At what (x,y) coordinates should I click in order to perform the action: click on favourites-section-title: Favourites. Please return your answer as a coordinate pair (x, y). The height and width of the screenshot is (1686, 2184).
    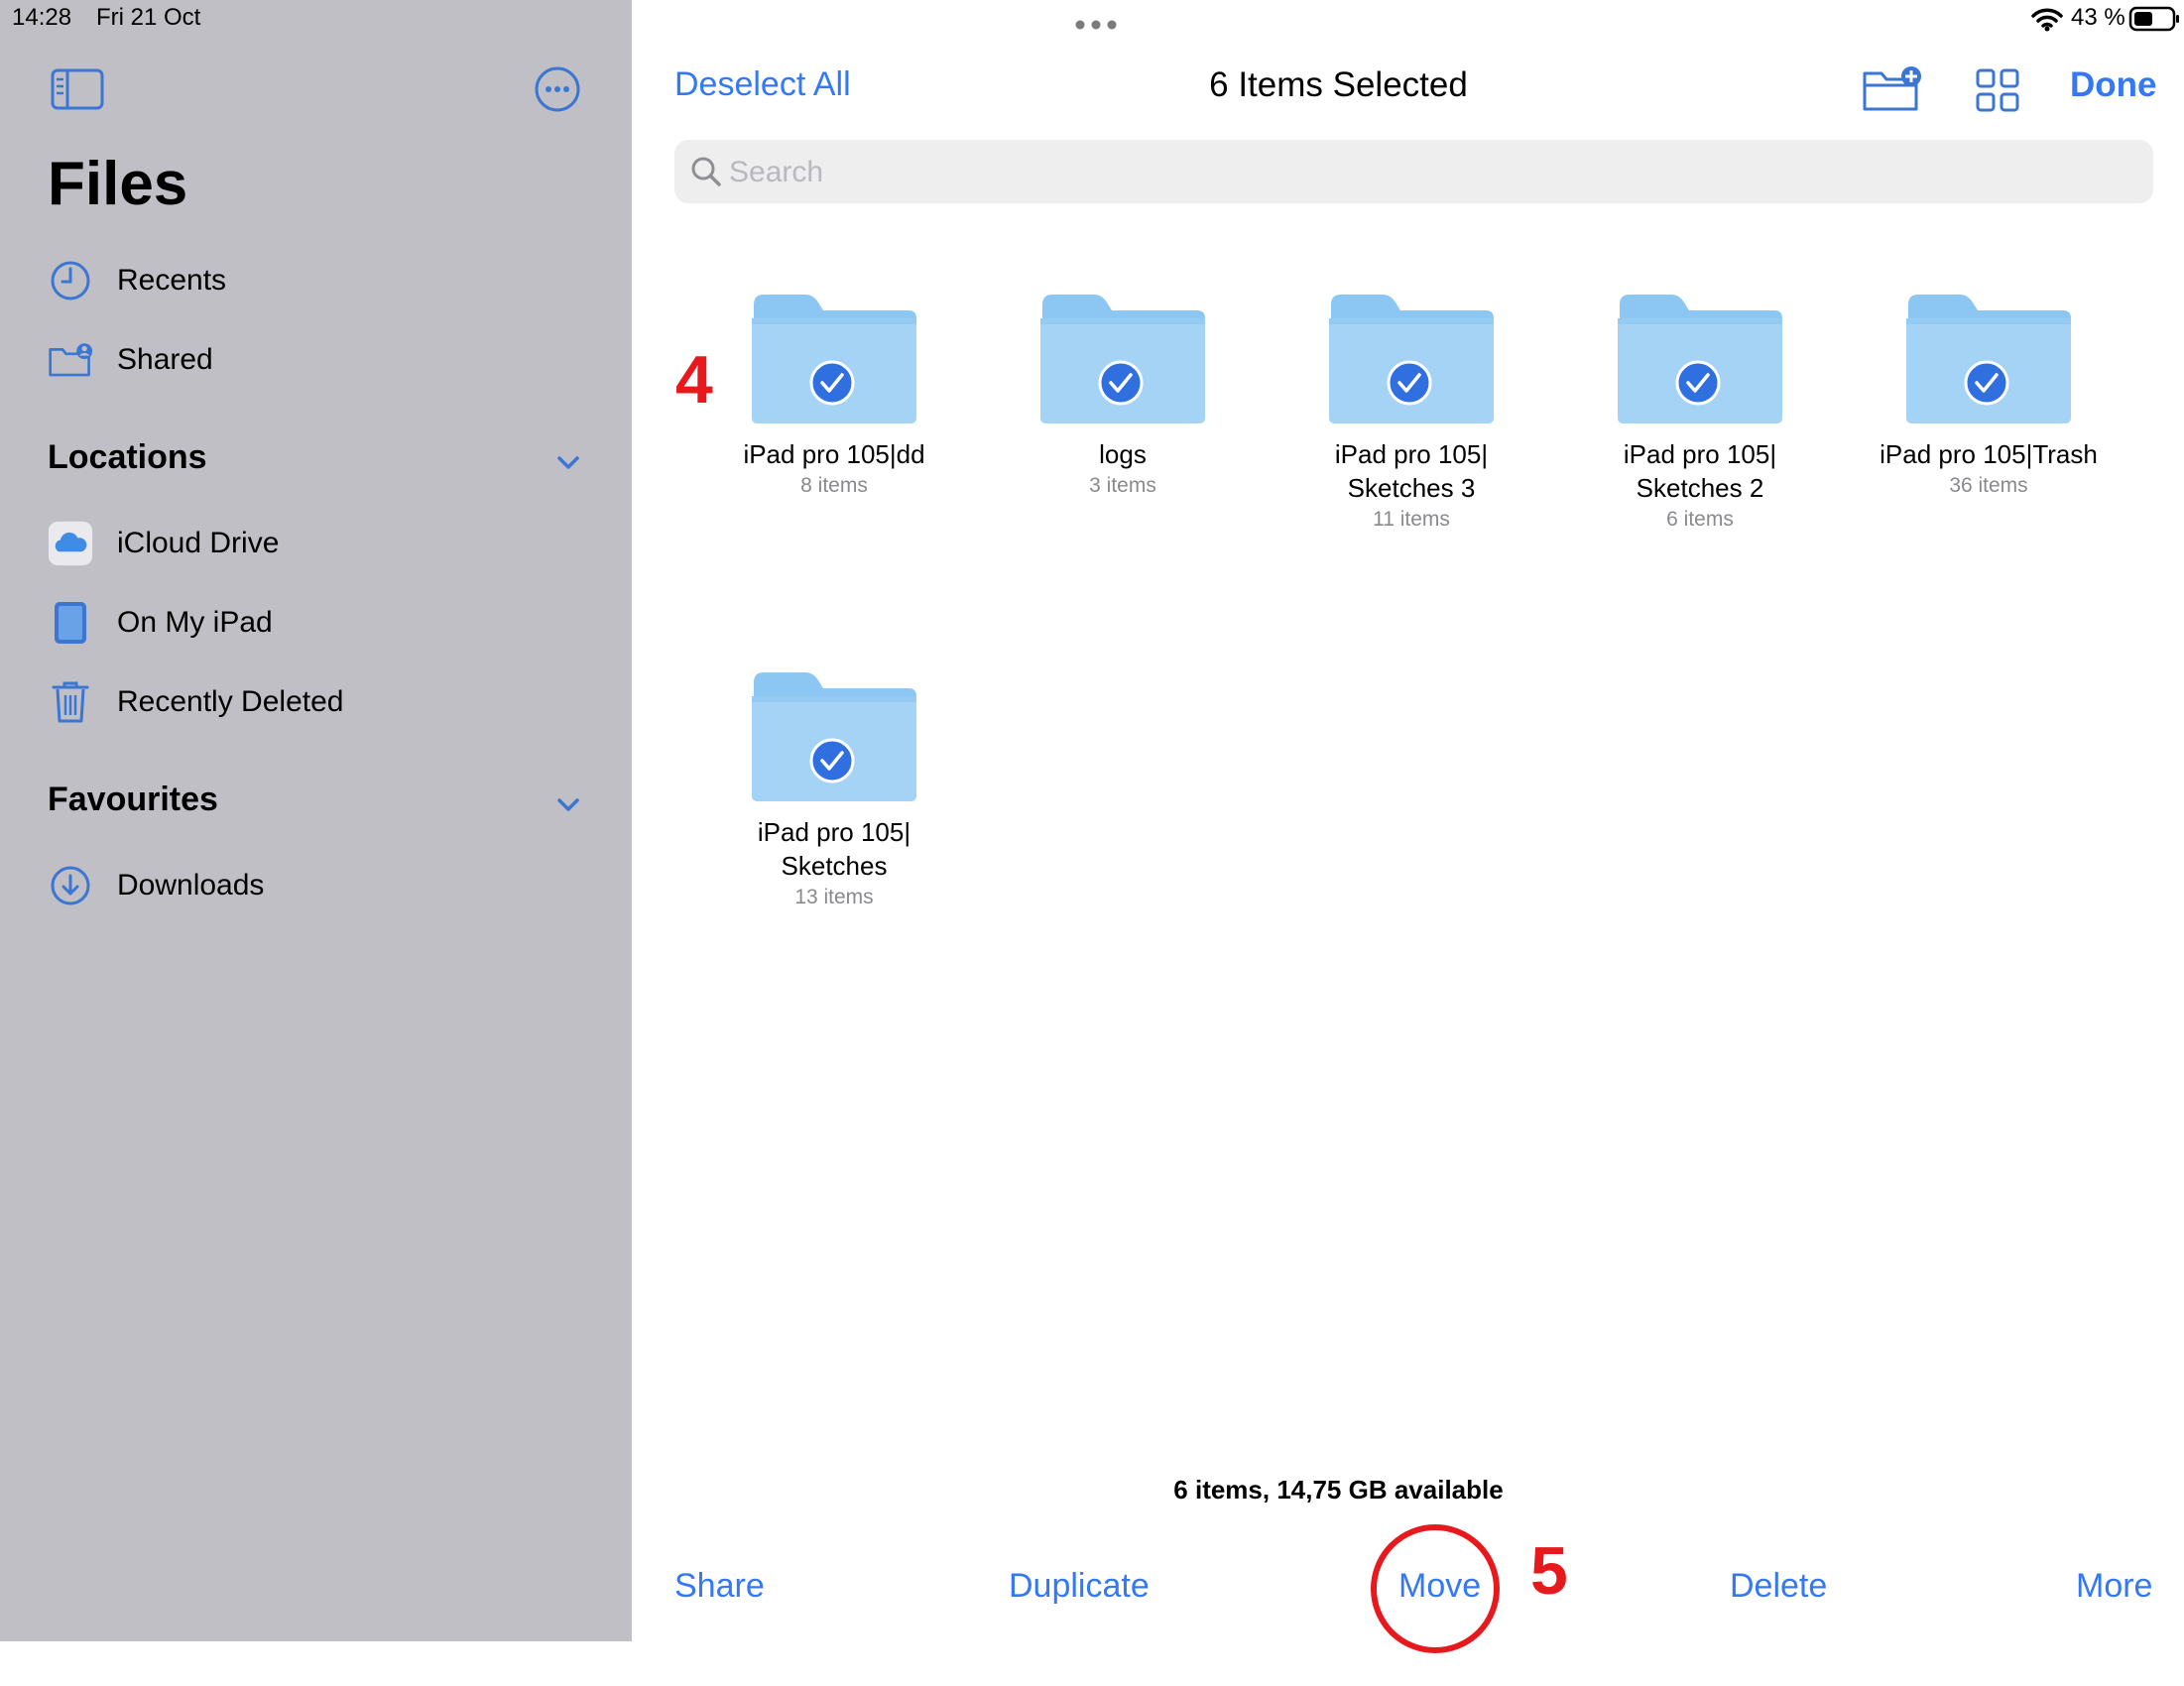
    Looking at the image, I should click on (133, 800).